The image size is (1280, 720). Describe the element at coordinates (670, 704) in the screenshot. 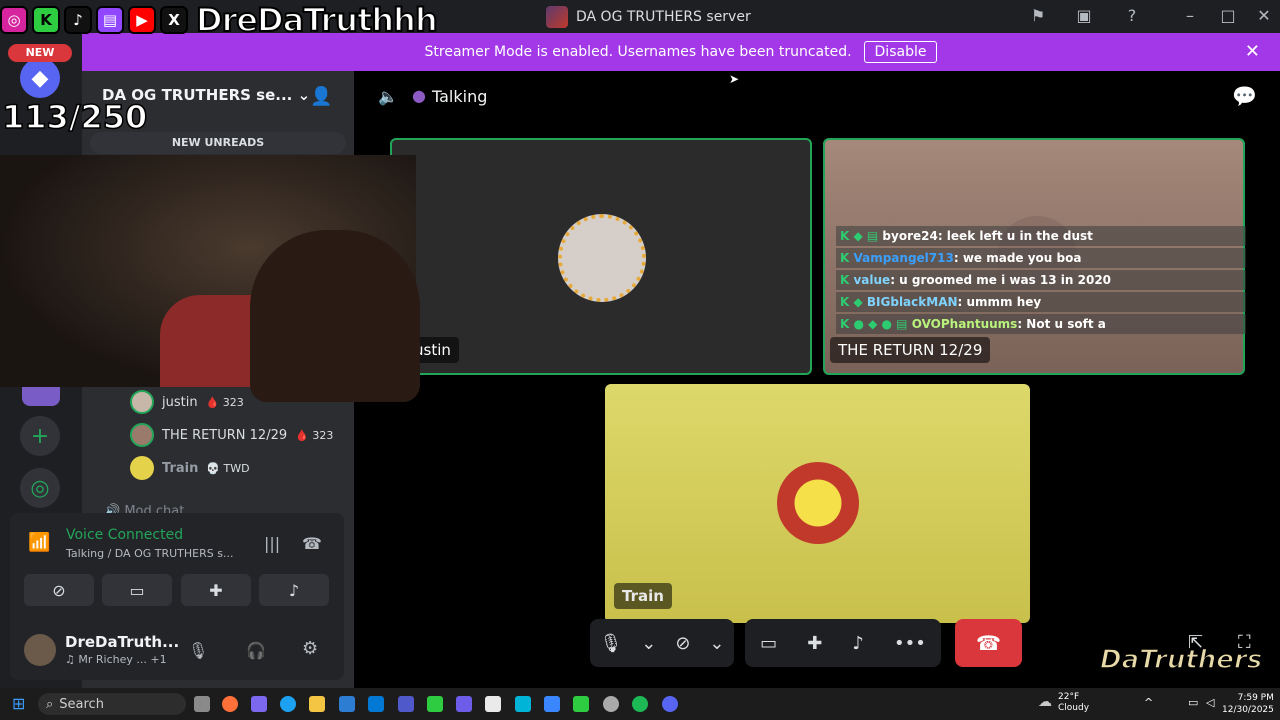

I see `discord-icon` at that location.